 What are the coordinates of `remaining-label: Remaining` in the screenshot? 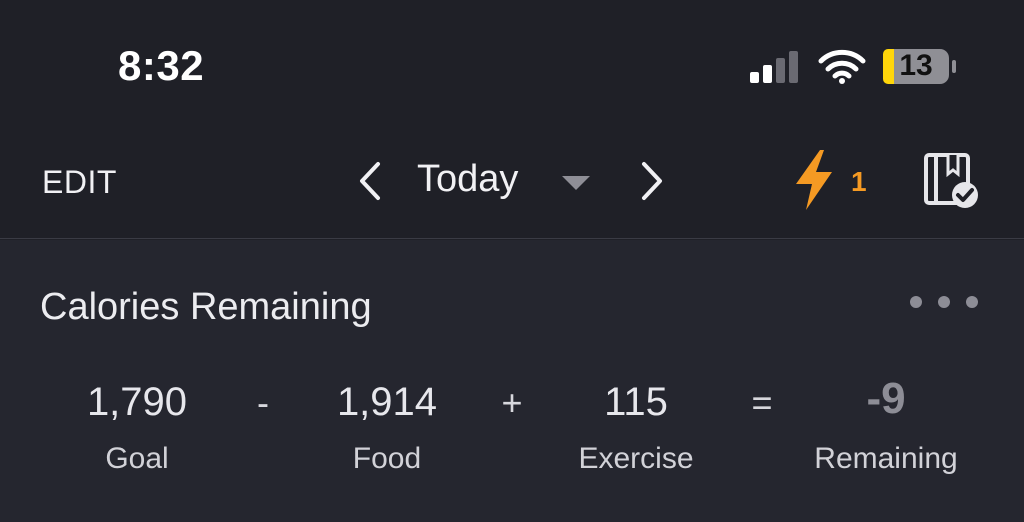 It's located at (886, 458).